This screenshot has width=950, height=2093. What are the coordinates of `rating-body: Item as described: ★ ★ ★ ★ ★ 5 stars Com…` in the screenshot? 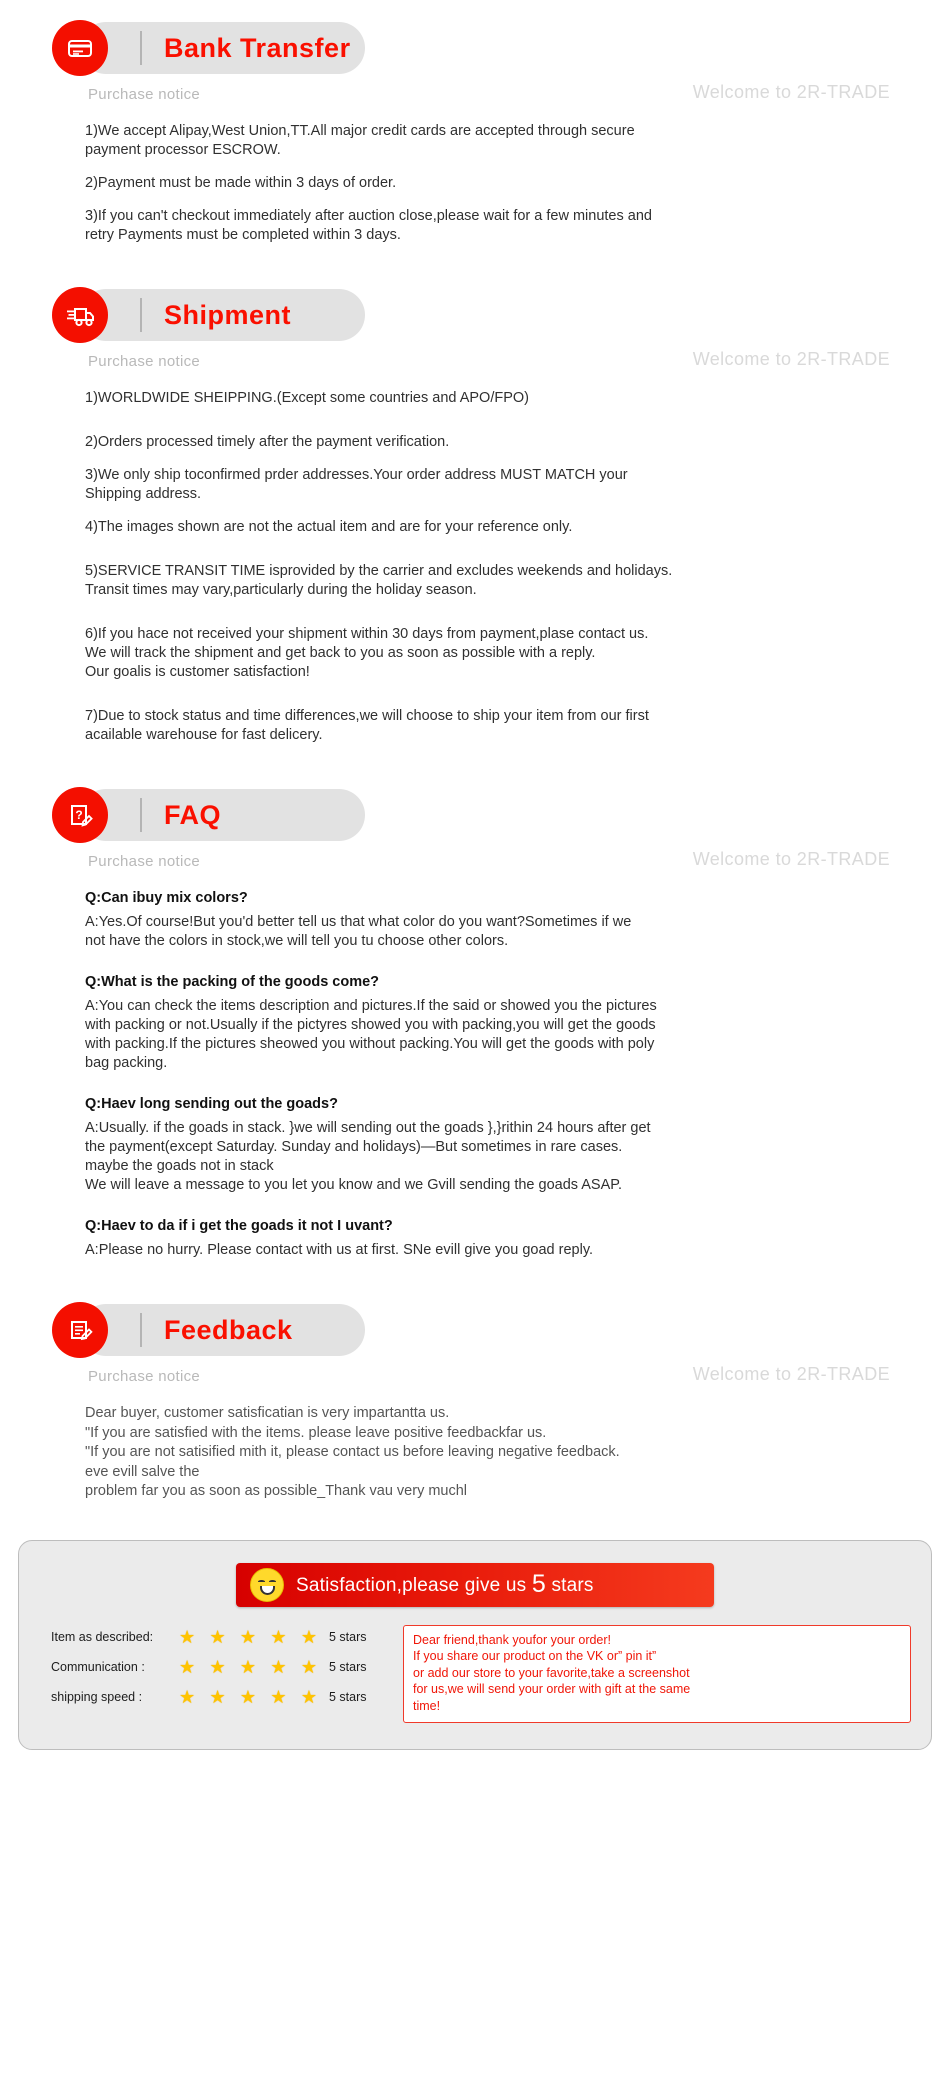 It's located at (475, 1673).